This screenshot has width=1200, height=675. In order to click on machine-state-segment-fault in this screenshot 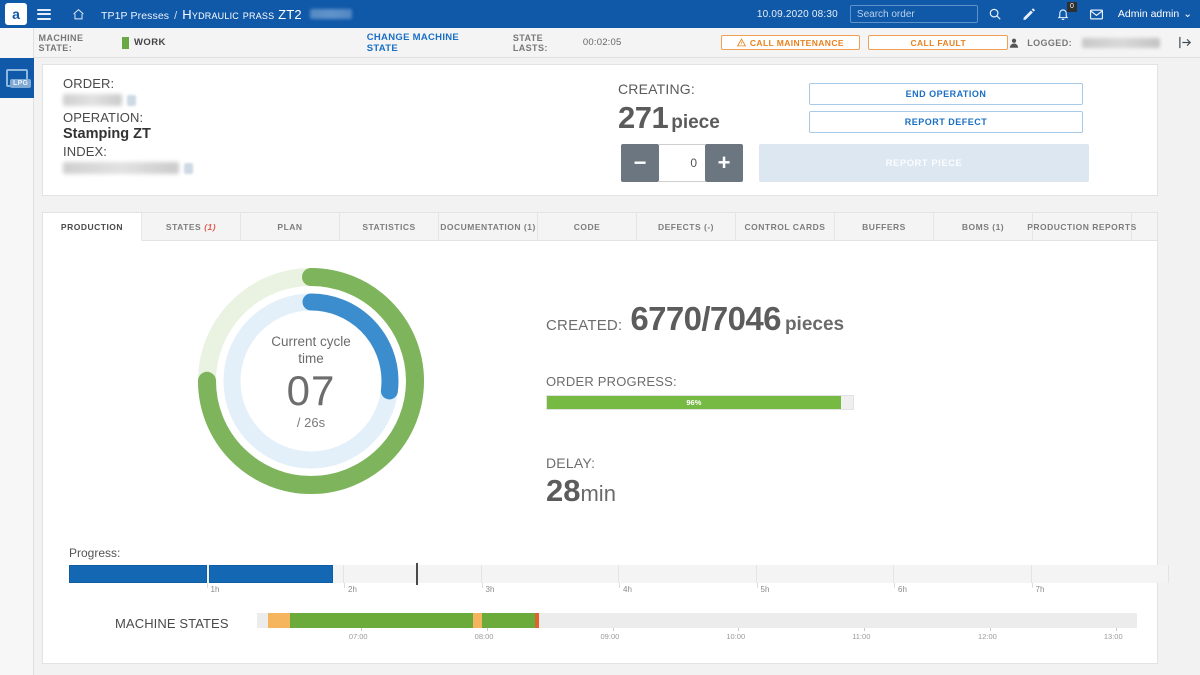, I will do `click(537, 620)`.